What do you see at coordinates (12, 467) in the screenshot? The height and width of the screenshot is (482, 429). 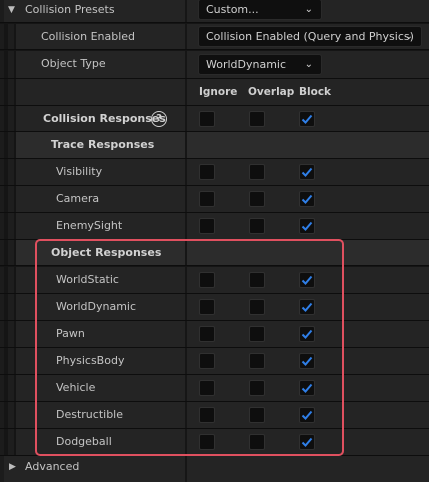 I see `expand-triangle-icon: ▶` at bounding box center [12, 467].